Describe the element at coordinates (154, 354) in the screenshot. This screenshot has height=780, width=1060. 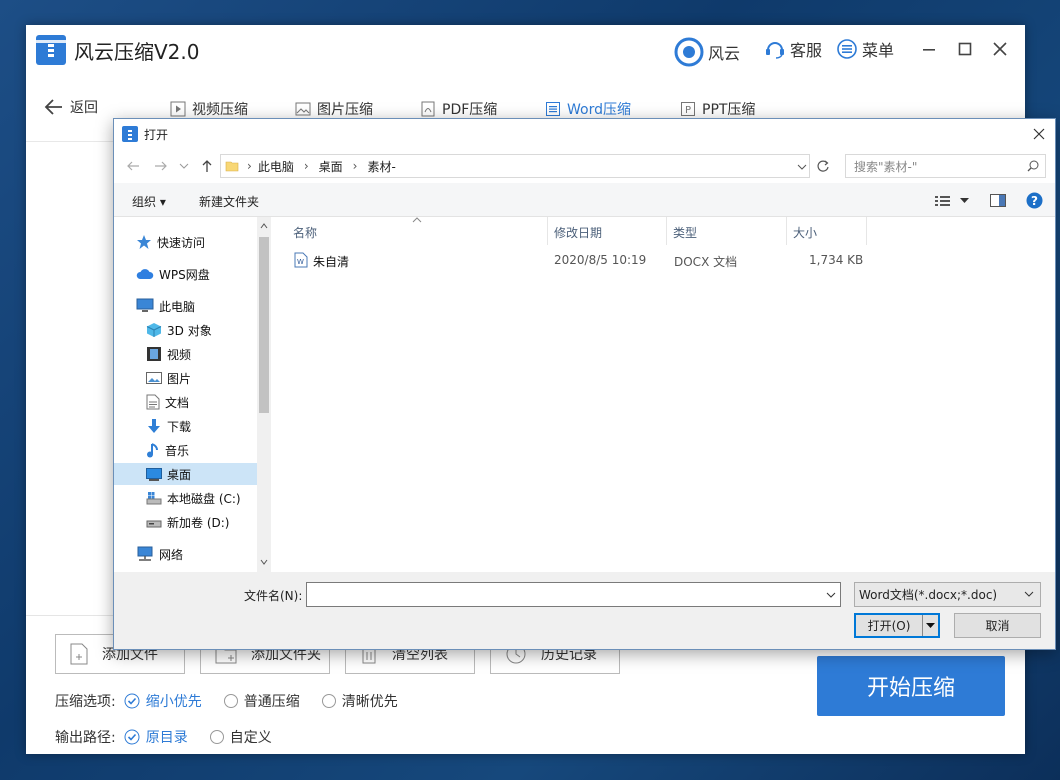
I see `film-icon` at that location.